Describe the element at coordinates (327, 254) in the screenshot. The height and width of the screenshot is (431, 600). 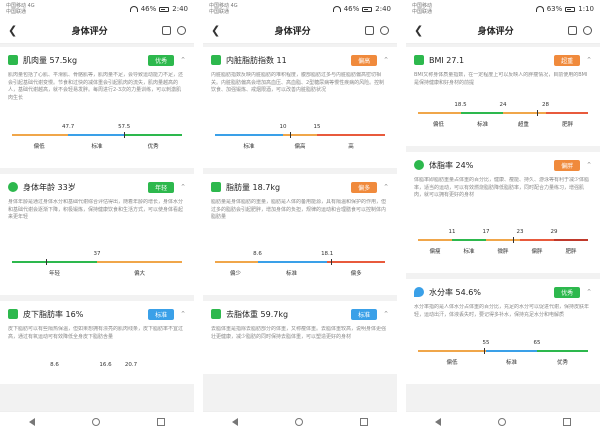
I see `tick-label: 18.1` at that location.